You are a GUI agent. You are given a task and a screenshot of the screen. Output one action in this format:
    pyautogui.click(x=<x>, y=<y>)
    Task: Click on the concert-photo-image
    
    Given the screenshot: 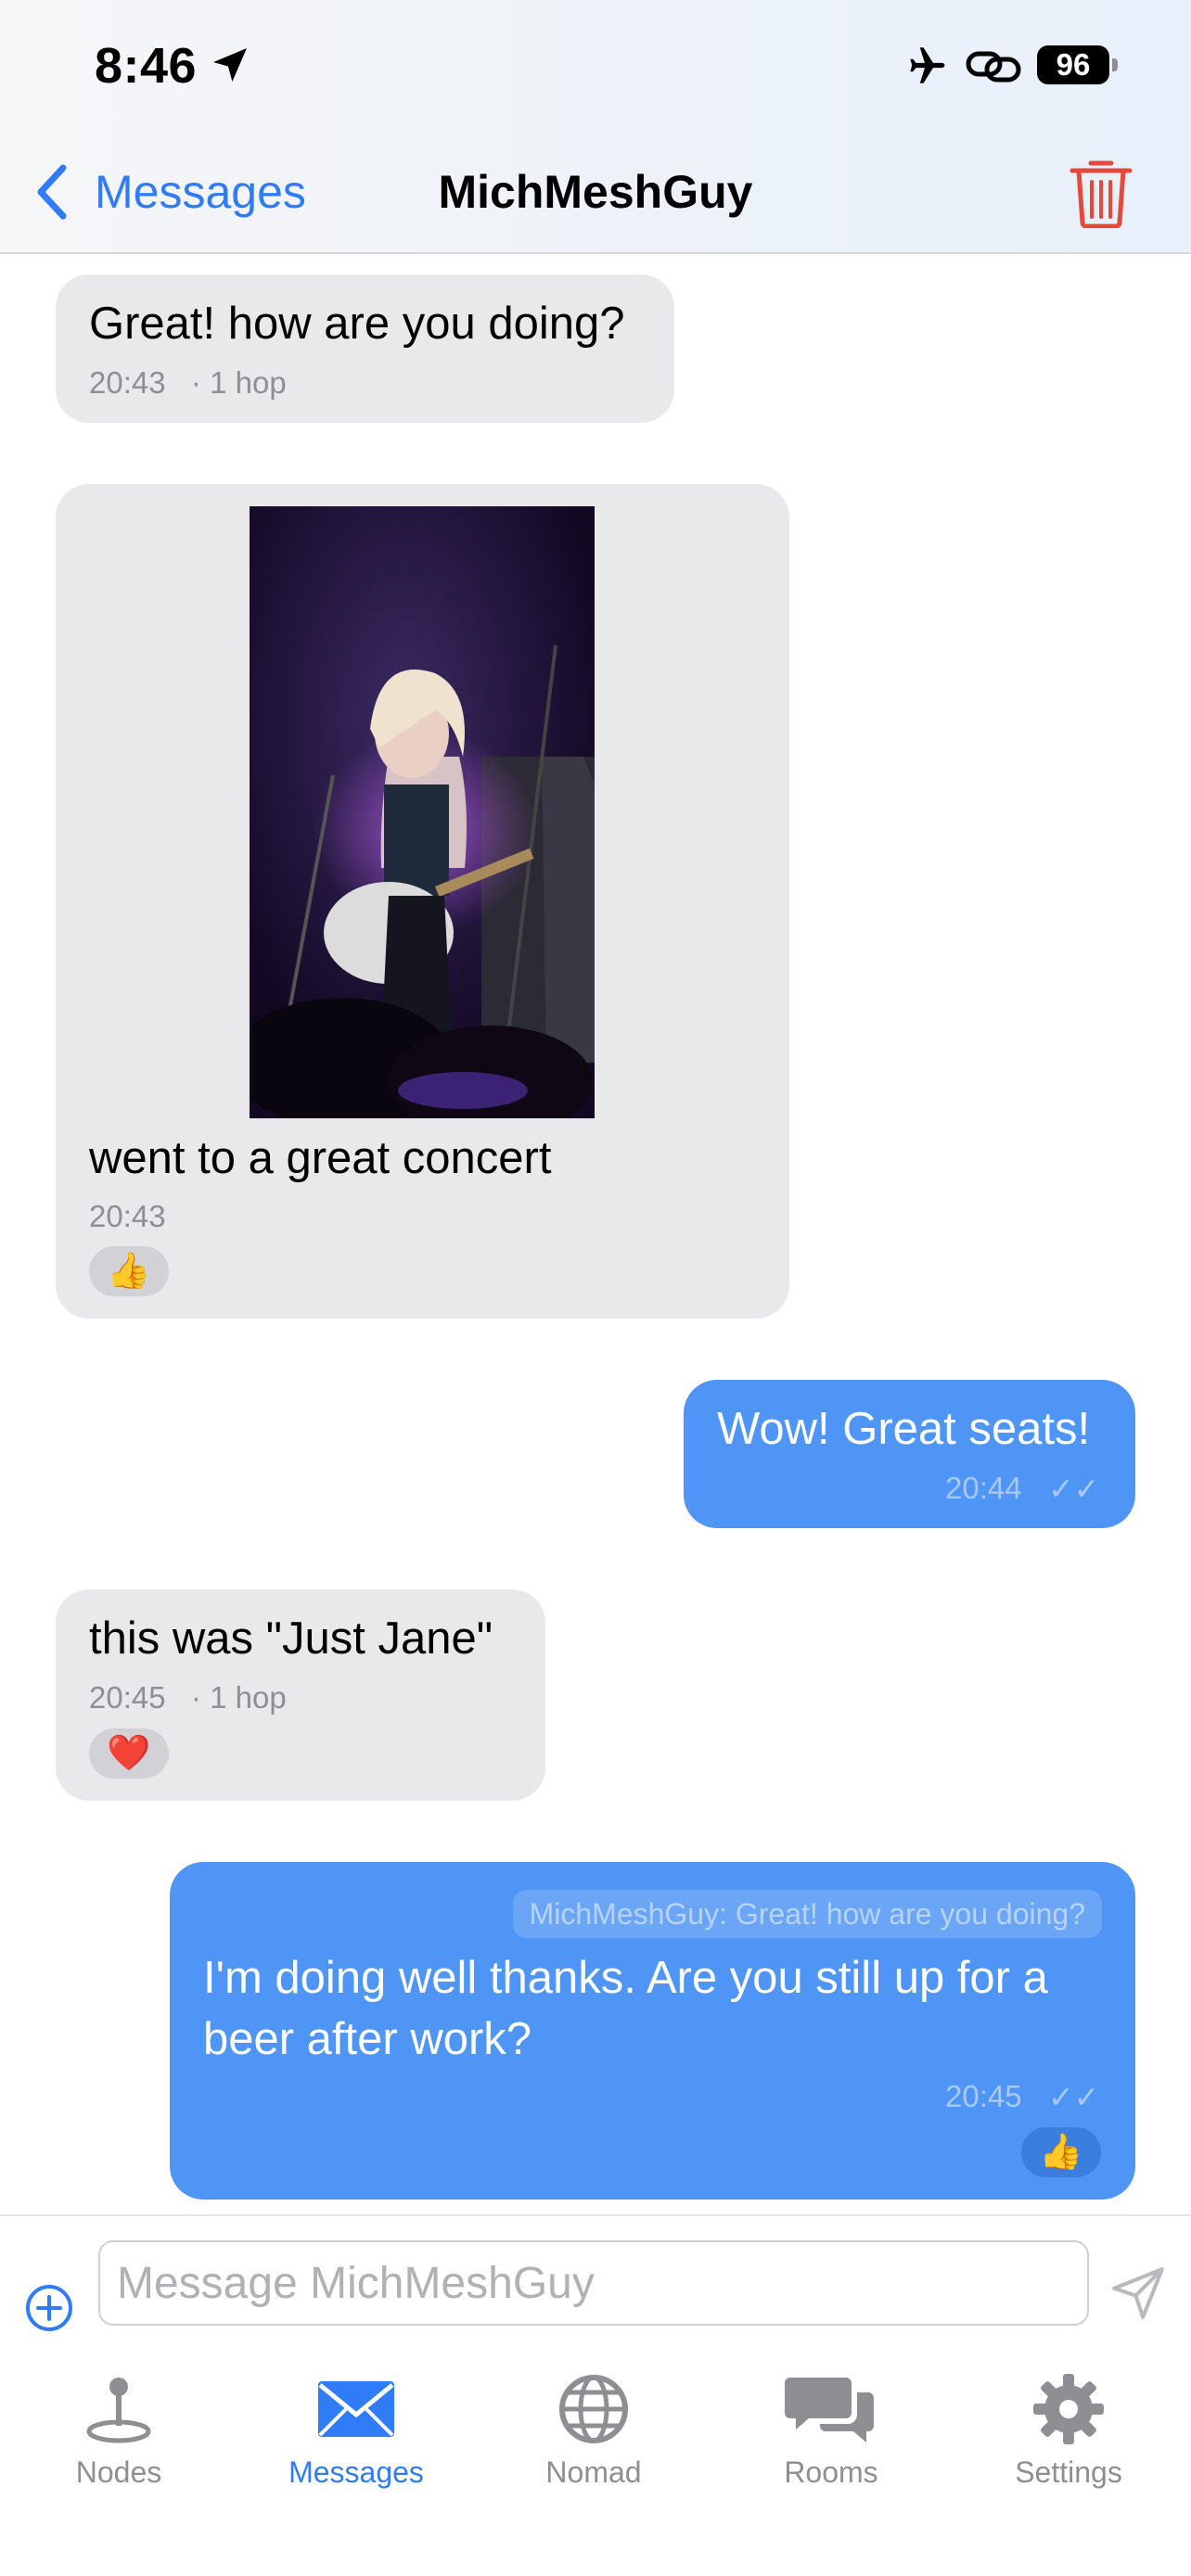 What is the action you would take?
    pyautogui.click(x=423, y=812)
    